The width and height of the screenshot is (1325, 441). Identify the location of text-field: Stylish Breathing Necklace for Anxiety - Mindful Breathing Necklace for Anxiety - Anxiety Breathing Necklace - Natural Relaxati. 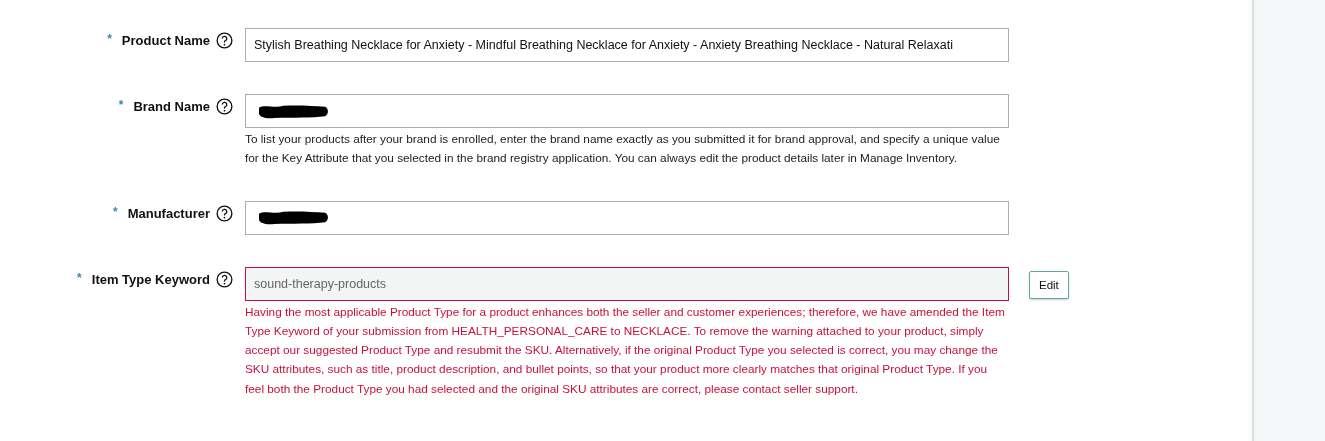
(627, 45).